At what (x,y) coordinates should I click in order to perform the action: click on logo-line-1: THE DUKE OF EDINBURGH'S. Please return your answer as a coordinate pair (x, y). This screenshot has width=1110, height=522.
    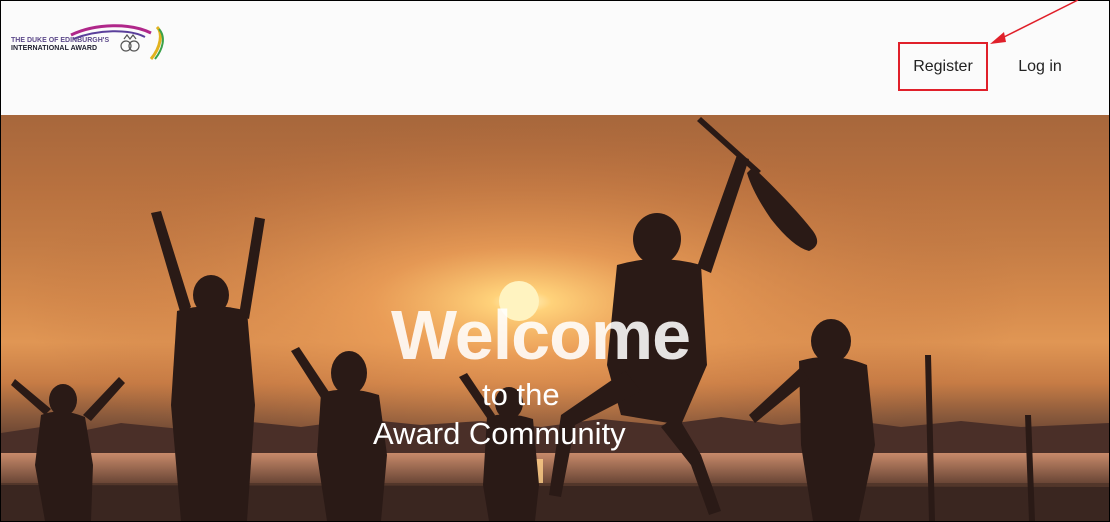
    Looking at the image, I should click on (60, 40).